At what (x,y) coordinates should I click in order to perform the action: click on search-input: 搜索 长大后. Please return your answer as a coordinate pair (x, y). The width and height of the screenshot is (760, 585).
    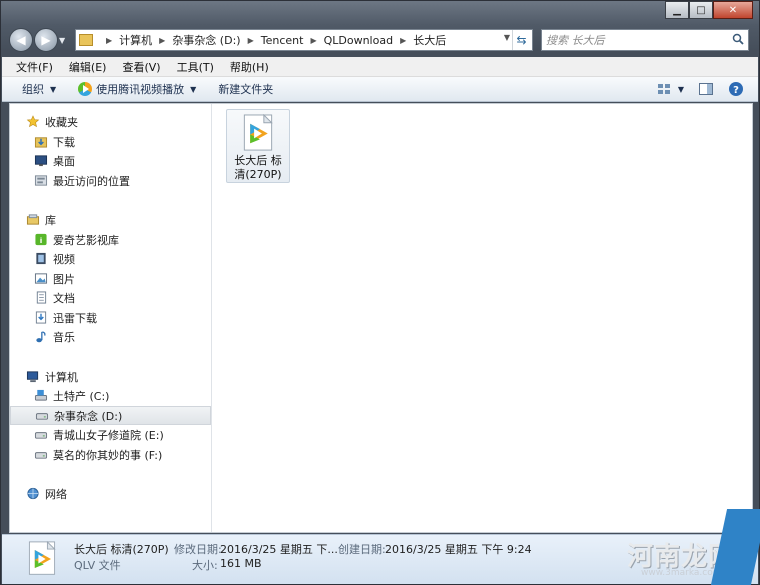
    Looking at the image, I should click on (645, 40).